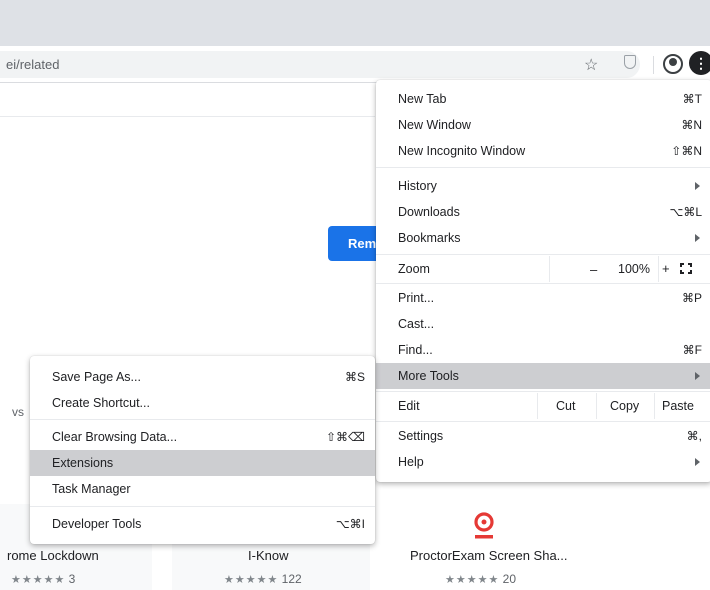 The image size is (710, 590). Describe the element at coordinates (543, 376) in the screenshot. I see `menu-item-more-tools: More Tools` at that location.